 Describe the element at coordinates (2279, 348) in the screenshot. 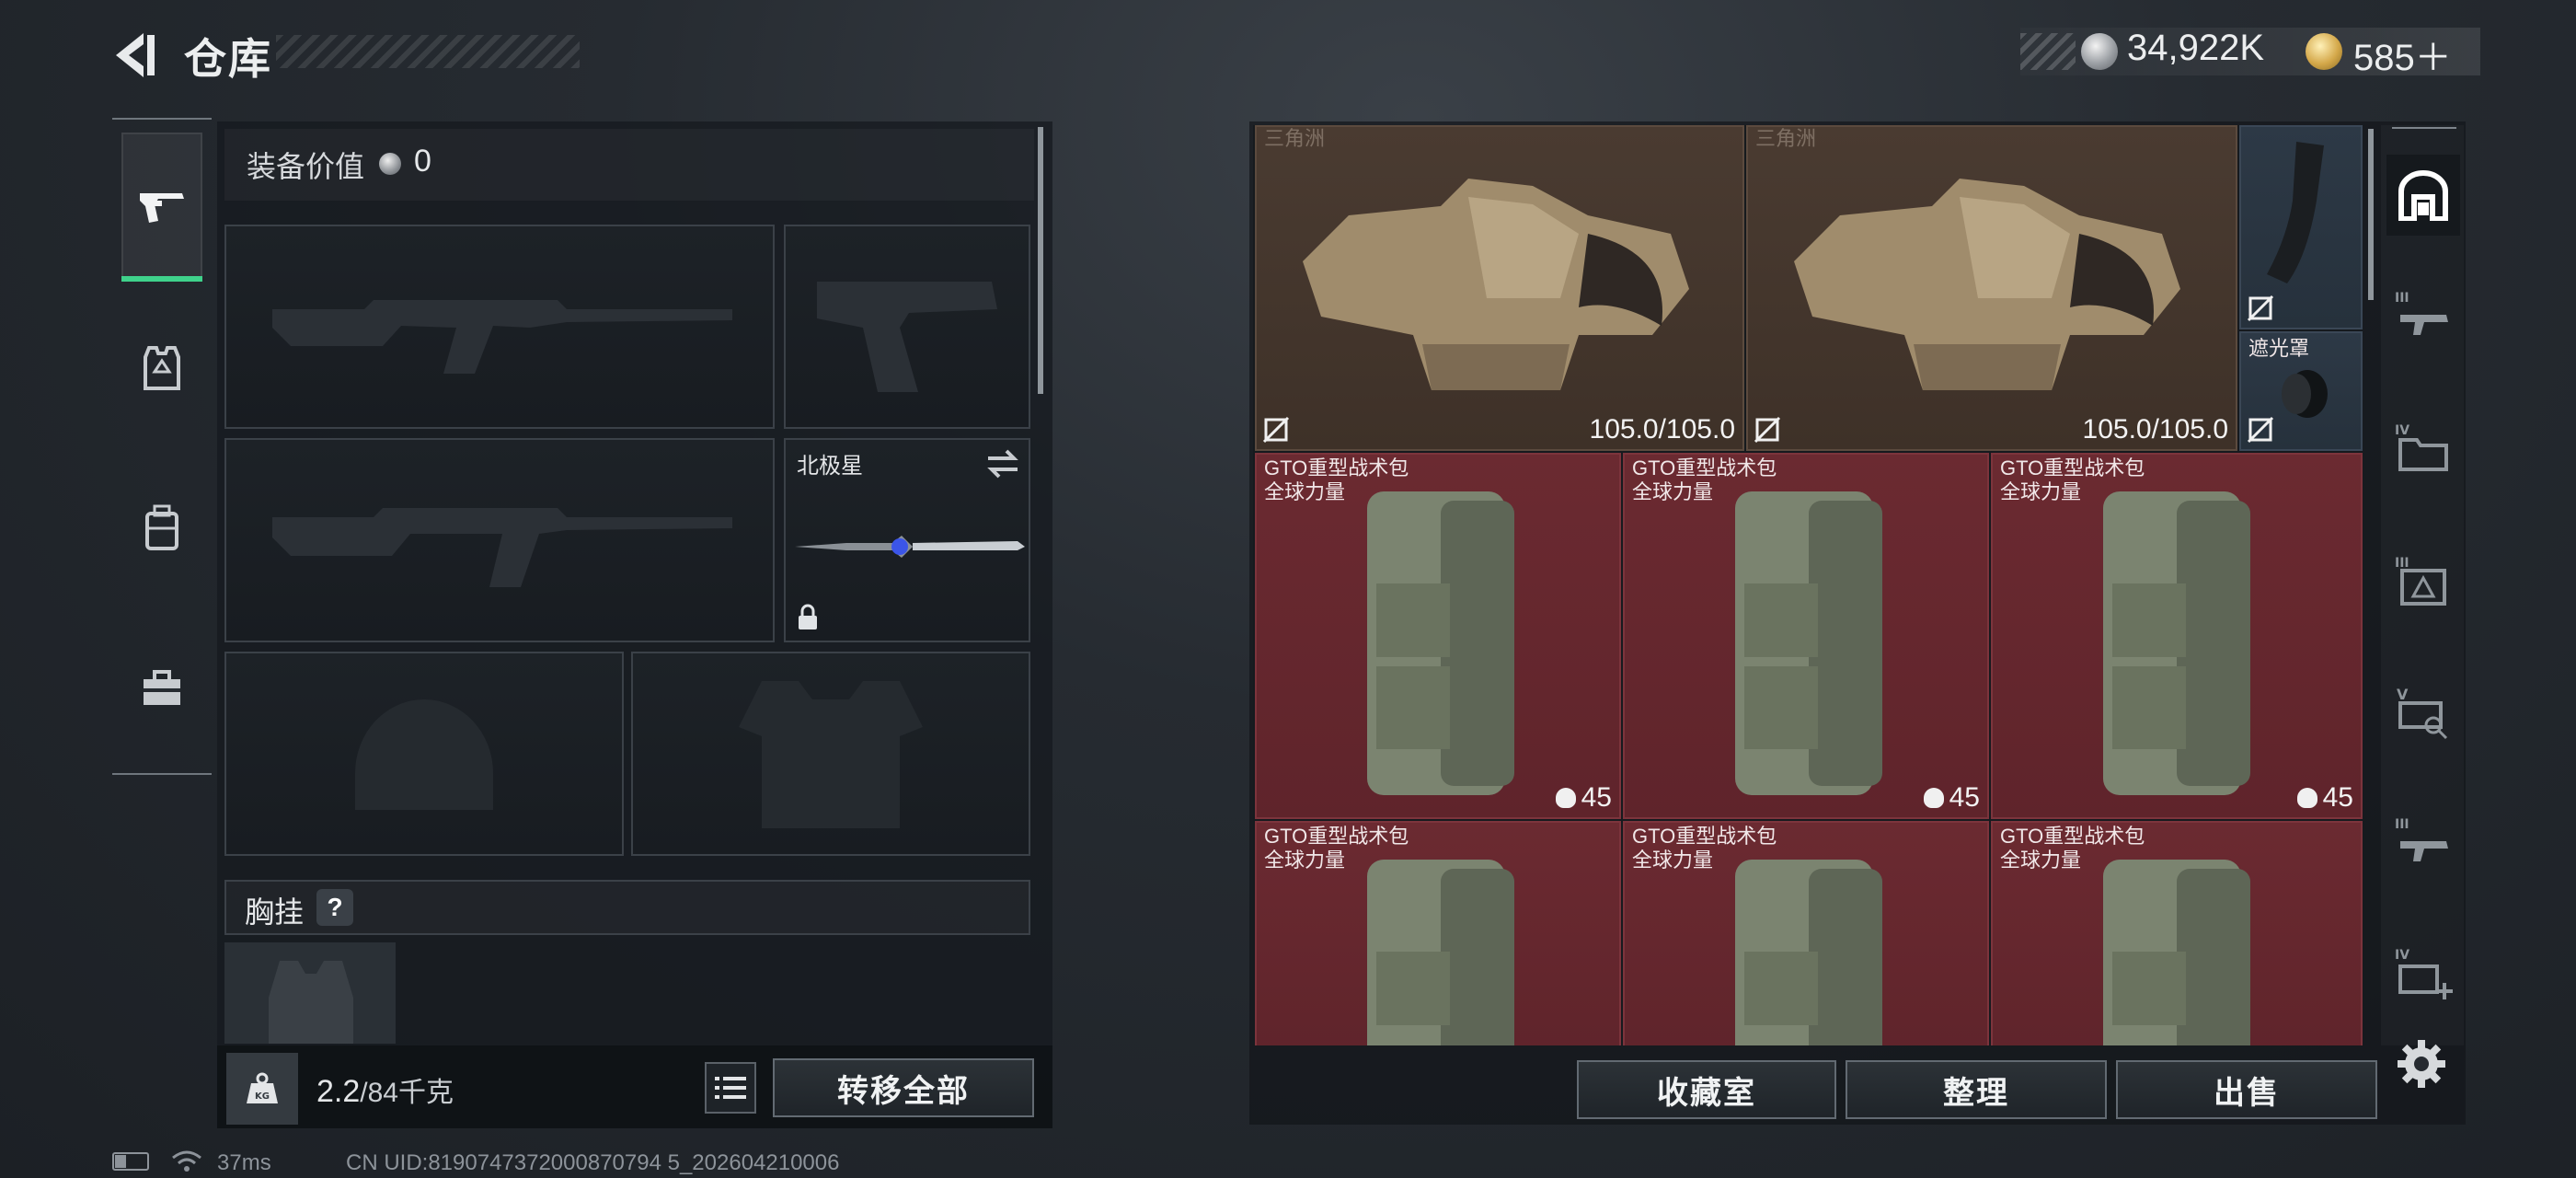

I see `lens-hood-label: 遮光罩` at that location.